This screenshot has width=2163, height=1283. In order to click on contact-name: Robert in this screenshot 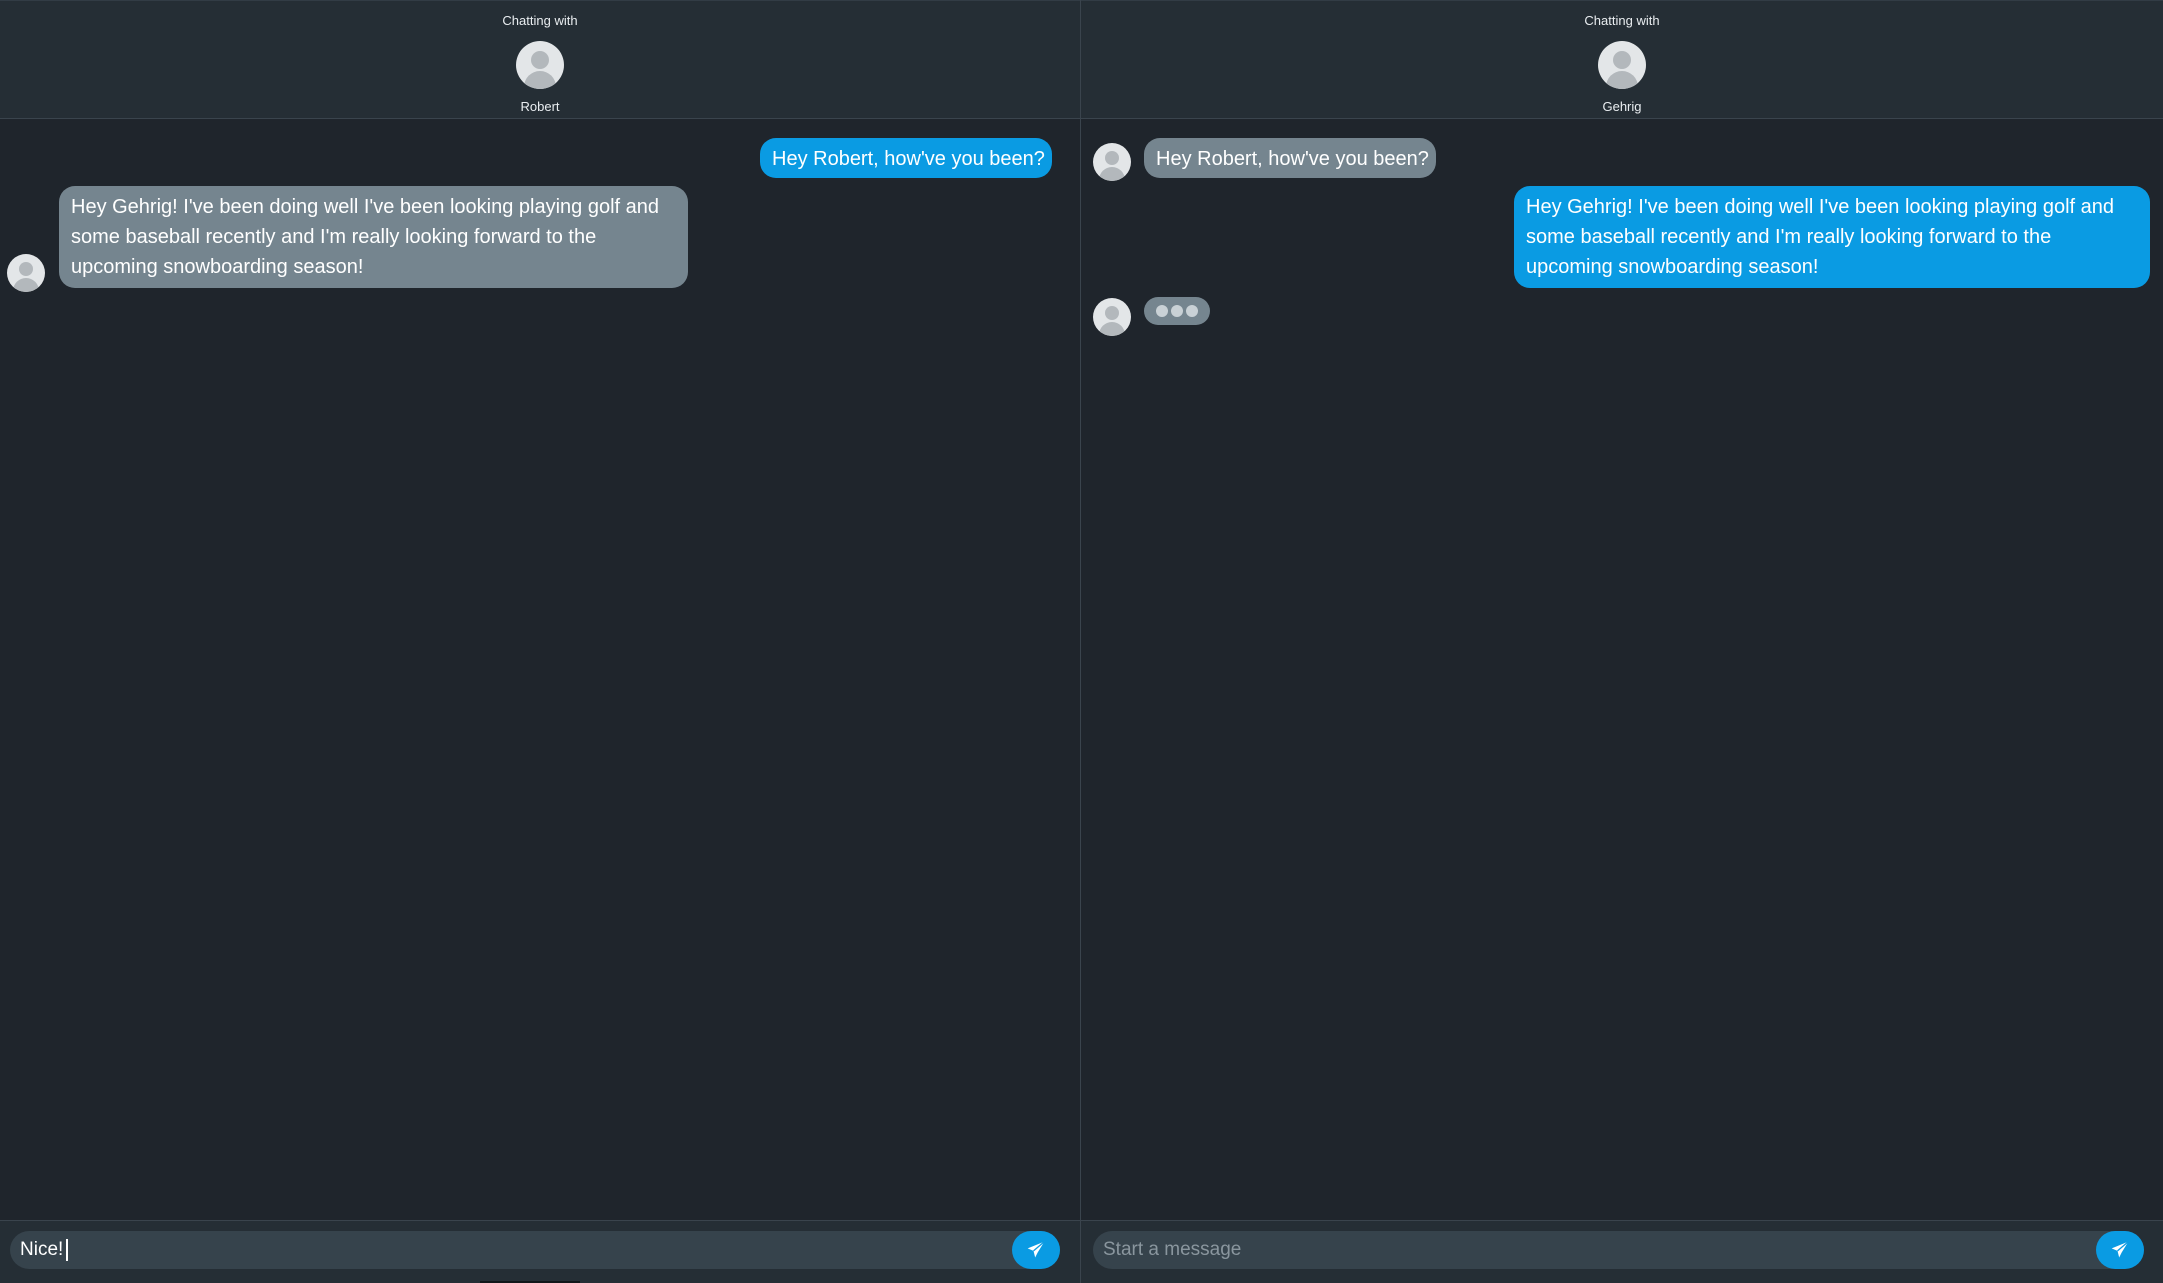, I will do `click(540, 106)`.